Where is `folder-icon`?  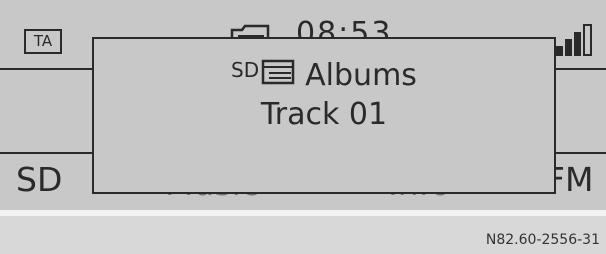 folder-icon is located at coordinates (278, 72).